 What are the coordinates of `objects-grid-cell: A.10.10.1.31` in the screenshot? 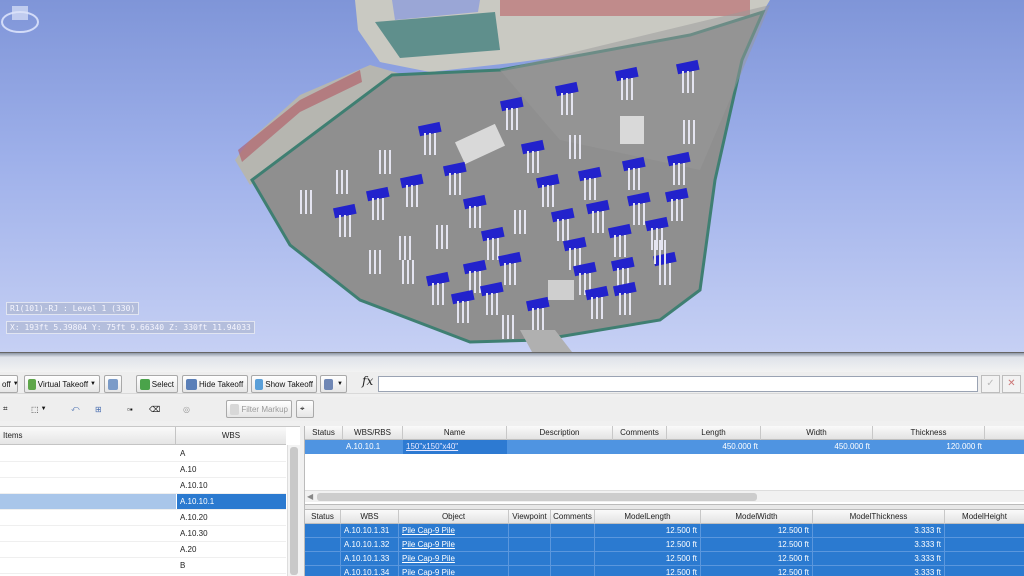 It's located at (370, 531).